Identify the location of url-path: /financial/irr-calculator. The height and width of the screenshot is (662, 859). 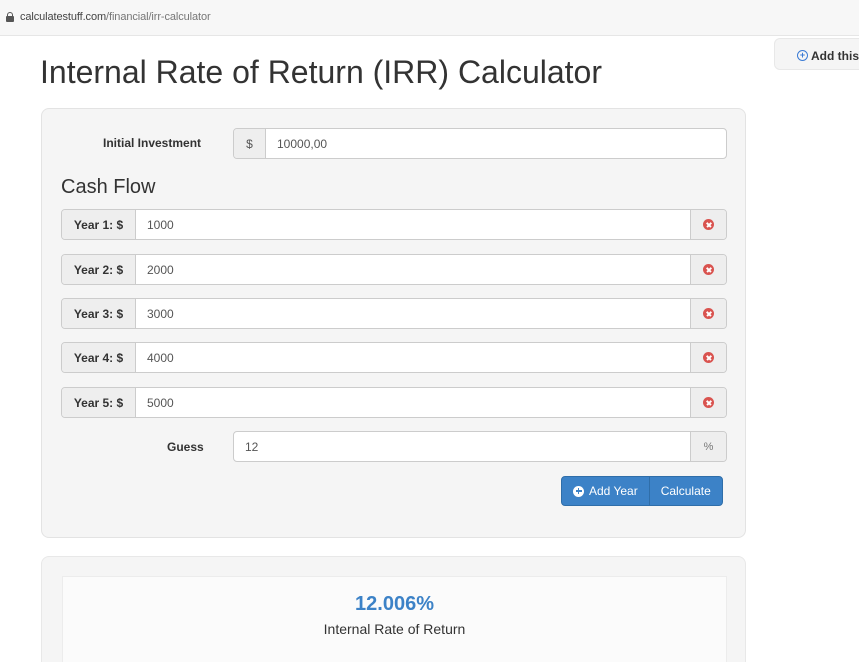
(158, 17).